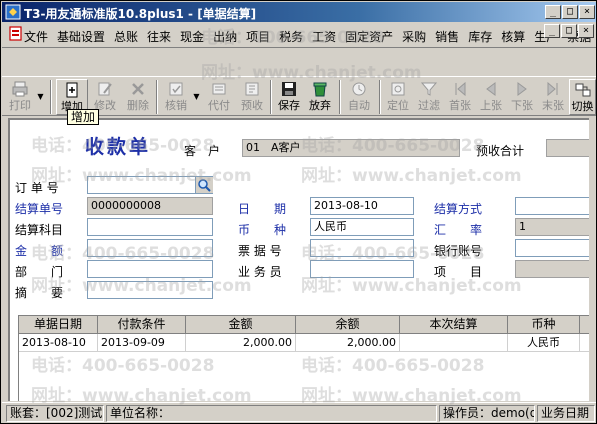 This screenshot has height=424, width=597. What do you see at coordinates (192, 36) in the screenshot?
I see `menu-item-cash: 现金` at bounding box center [192, 36].